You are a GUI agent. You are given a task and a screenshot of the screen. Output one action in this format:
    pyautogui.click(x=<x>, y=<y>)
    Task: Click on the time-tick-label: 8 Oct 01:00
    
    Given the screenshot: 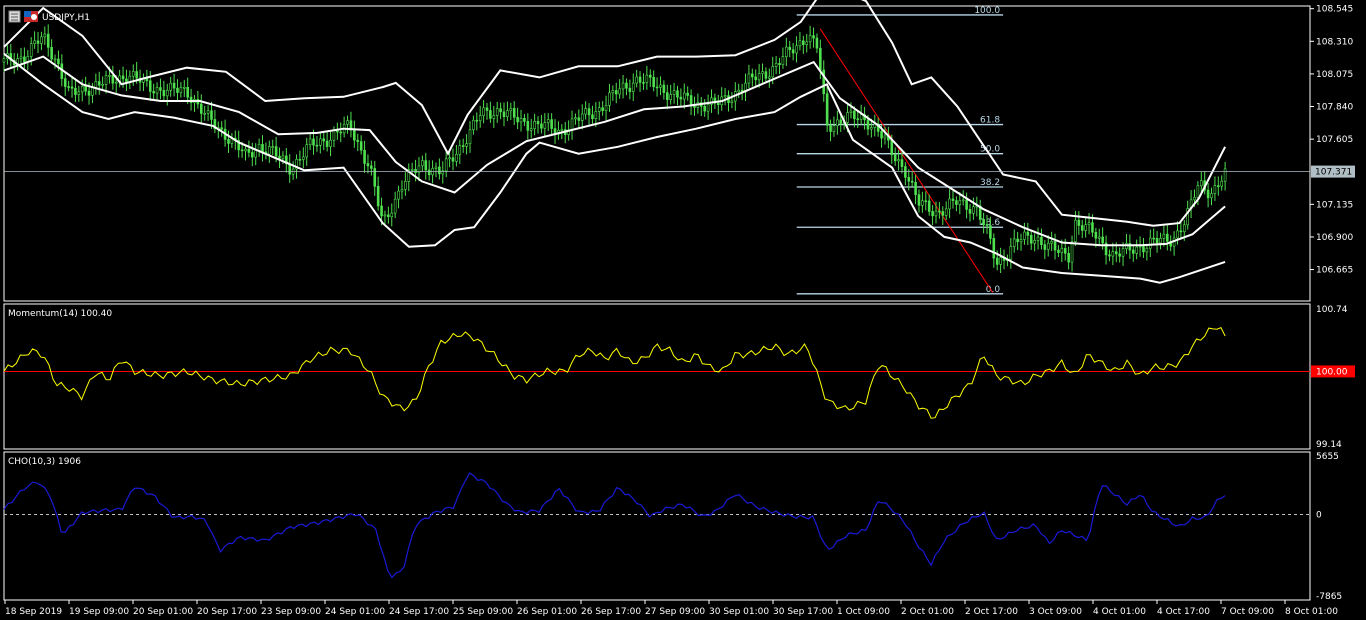 What is the action you would take?
    pyautogui.click(x=1311, y=612)
    